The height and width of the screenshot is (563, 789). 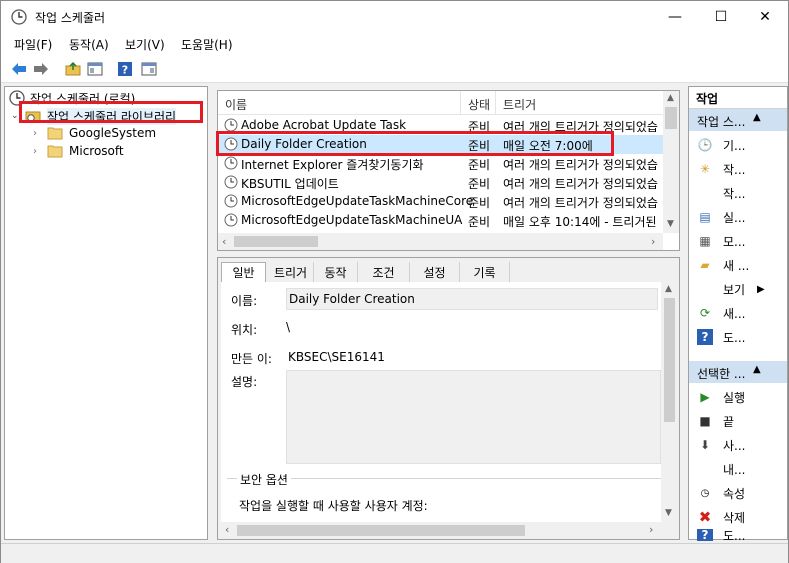 I want to click on tab-triggers: 트리거, so click(x=291, y=272).